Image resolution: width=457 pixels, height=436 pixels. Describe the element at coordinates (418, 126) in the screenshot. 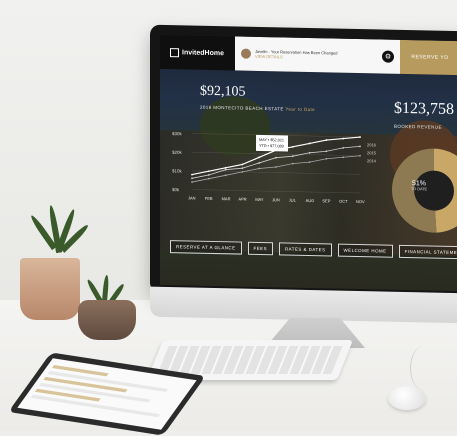

I see `booked-revenue-label: BOOKED REVENUE` at that location.